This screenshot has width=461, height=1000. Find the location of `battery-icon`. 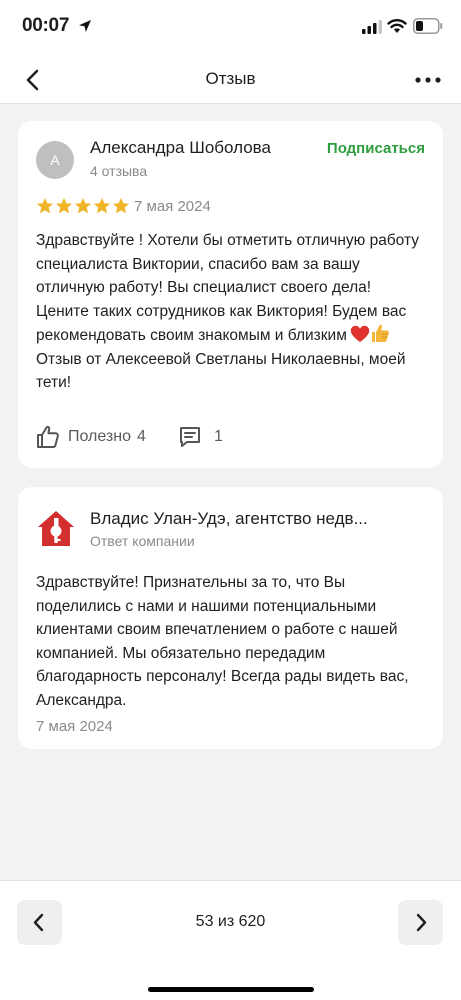

battery-icon is located at coordinates (428, 26).